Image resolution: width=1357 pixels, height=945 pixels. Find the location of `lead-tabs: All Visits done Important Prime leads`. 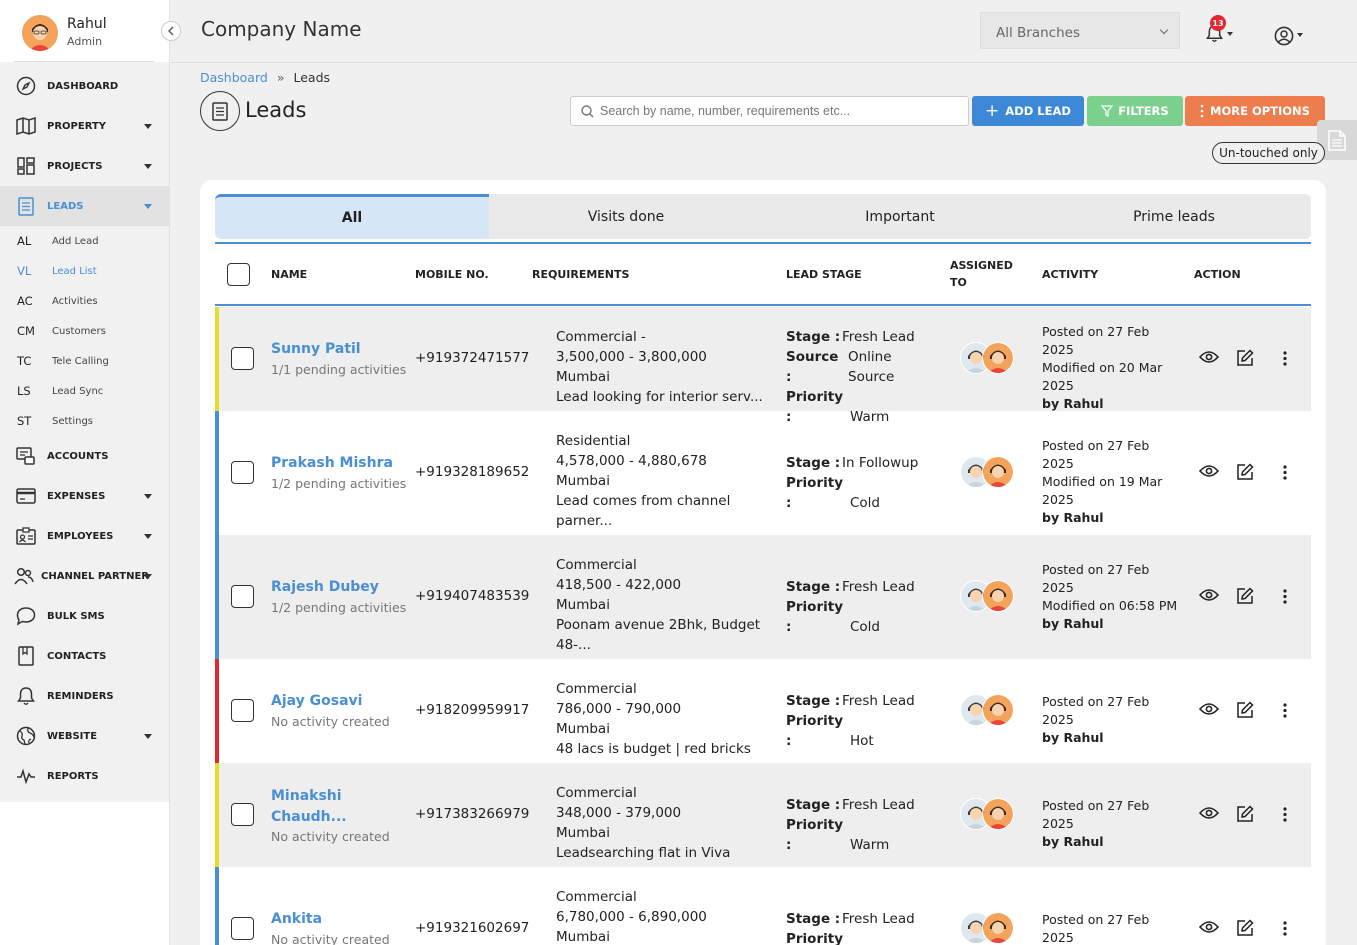

lead-tabs: All Visits done Important Prime leads is located at coordinates (763, 216).